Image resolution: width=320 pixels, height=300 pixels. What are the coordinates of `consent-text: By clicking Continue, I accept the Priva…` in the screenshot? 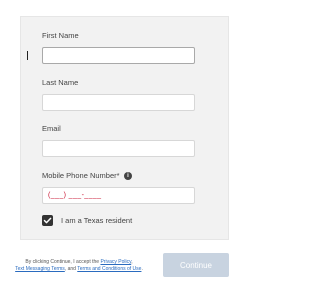 It's located at (79, 266).